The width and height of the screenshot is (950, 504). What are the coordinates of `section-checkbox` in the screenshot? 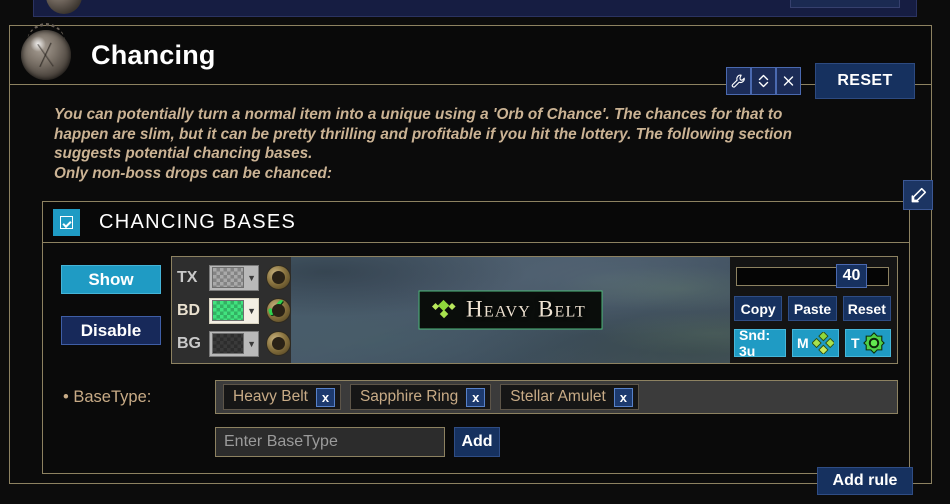 It's located at (66, 222).